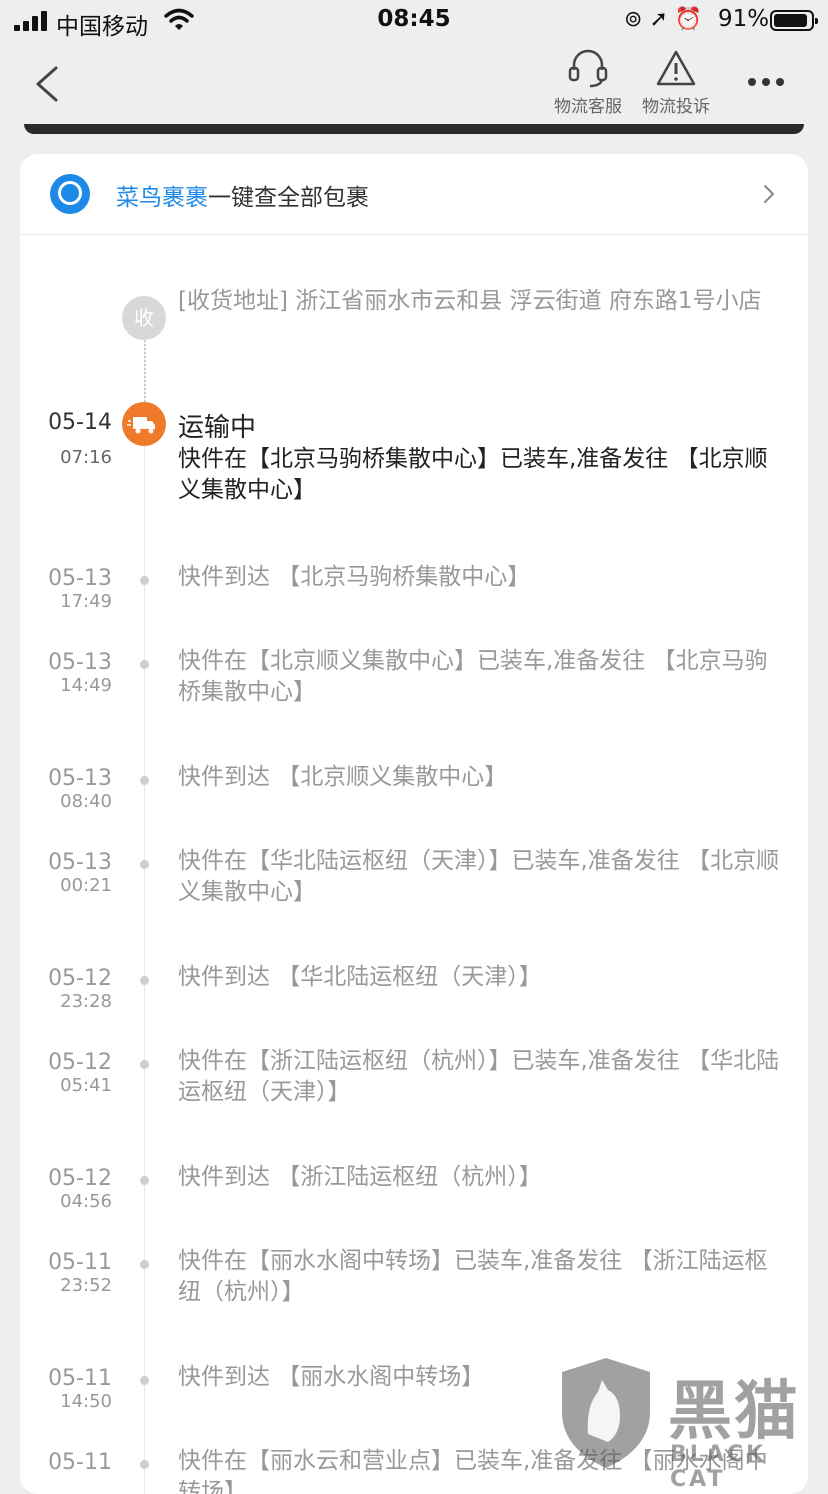 The image size is (828, 1494). I want to click on event-description: 快件在【北京顺义集散中心】已装车,准备发往 【北京马驹桥集散中心】, so click(473, 676).